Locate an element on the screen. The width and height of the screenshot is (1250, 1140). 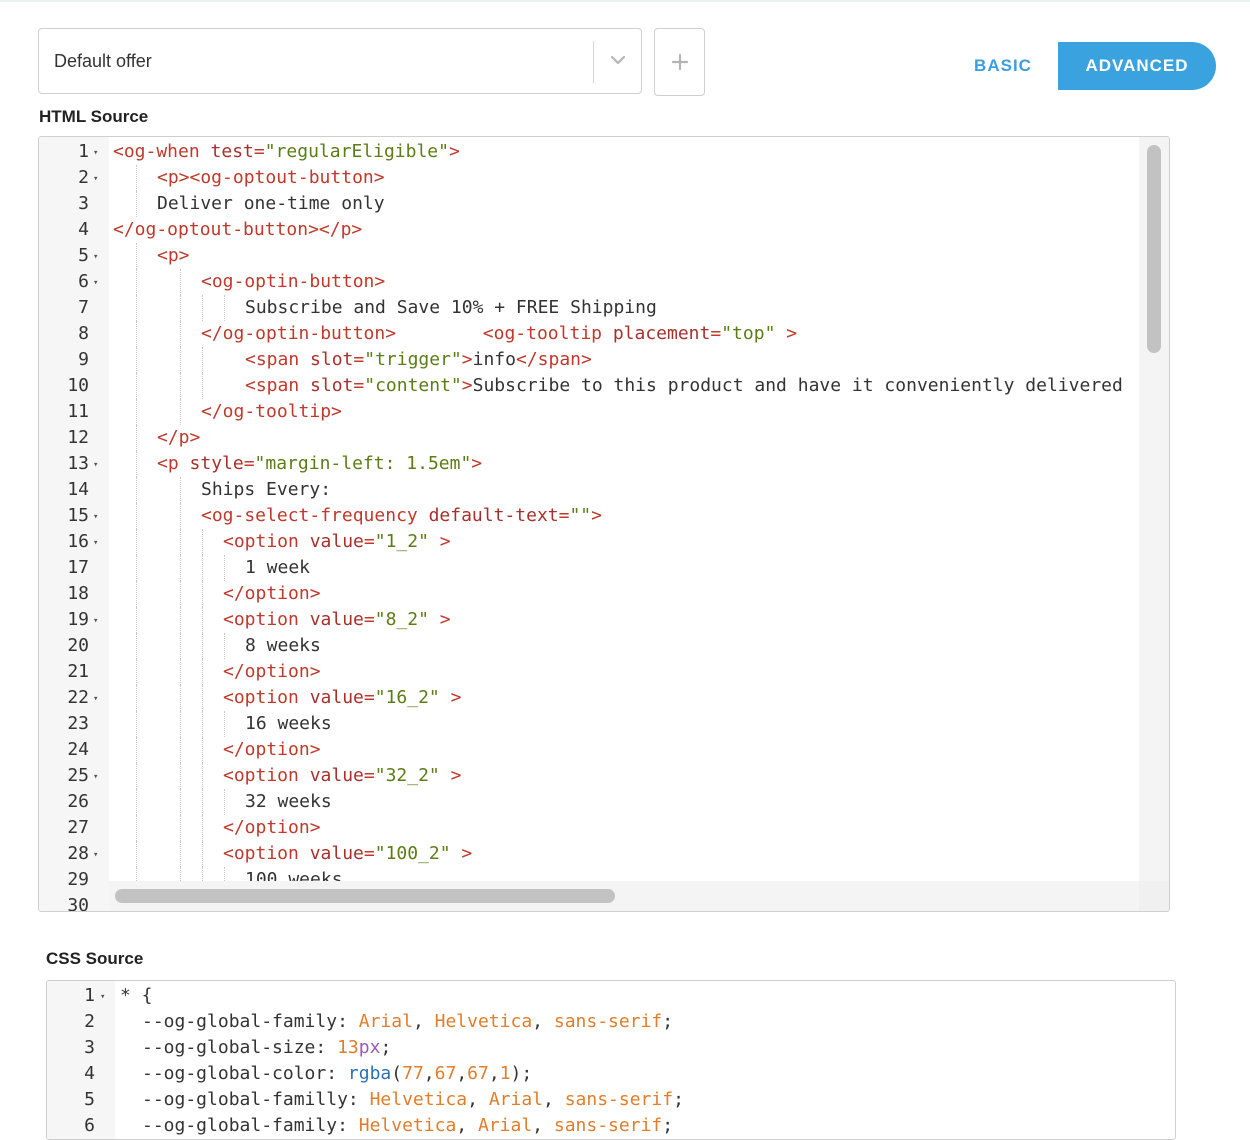
line-number: 16 is located at coordinates (78, 541).